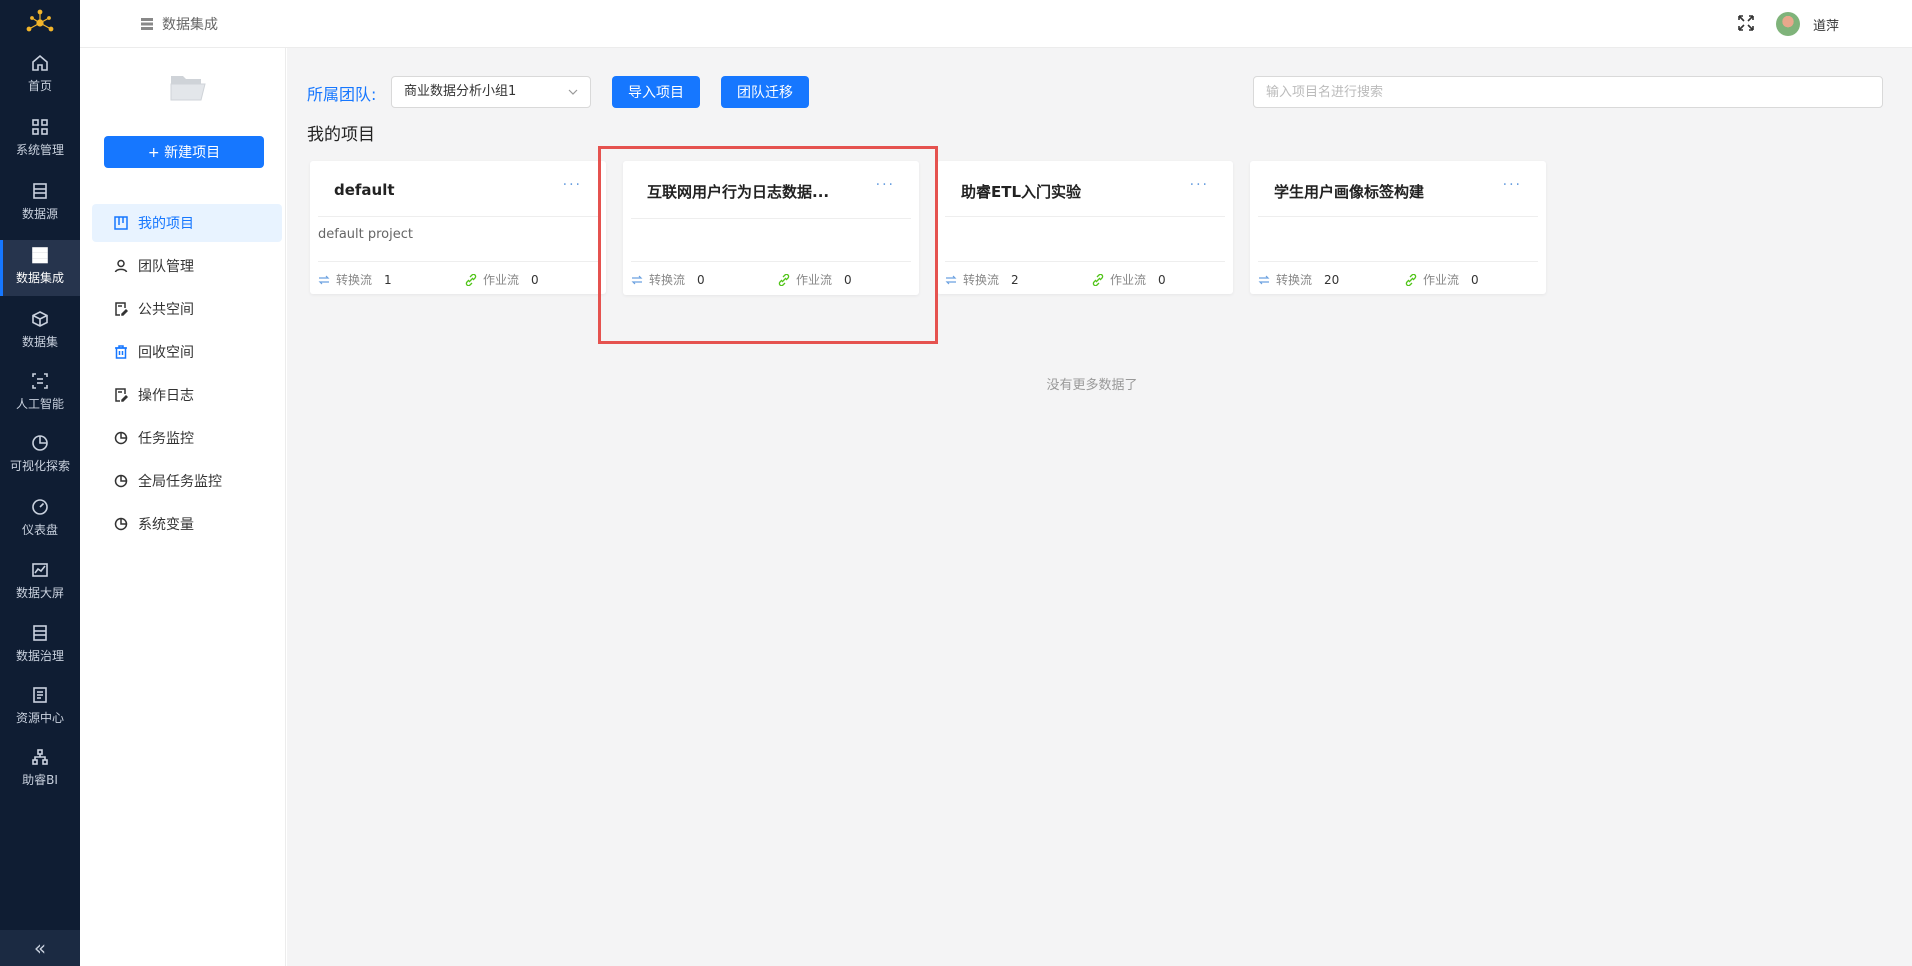 This screenshot has width=1912, height=966. Describe the element at coordinates (996, 24) in the screenshot. I see `top-header: 数据集成 道萍` at that location.